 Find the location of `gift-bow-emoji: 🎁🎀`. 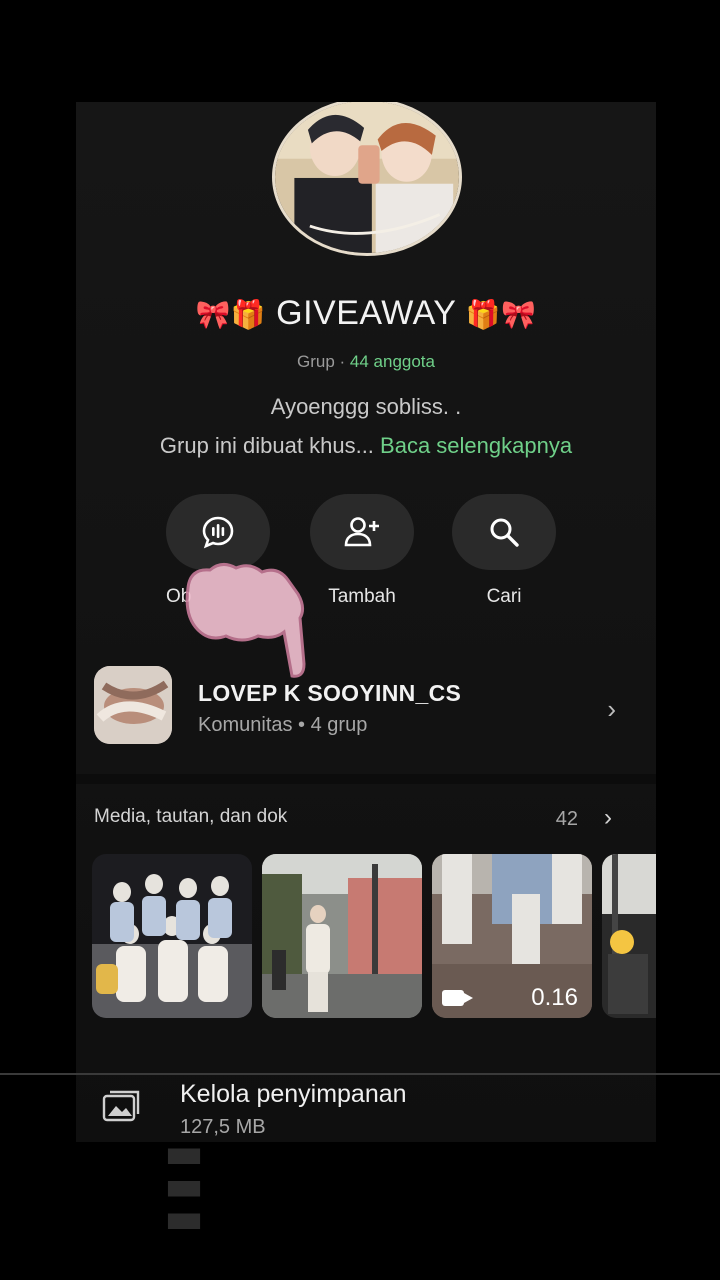

gift-bow-emoji: 🎁🎀 is located at coordinates (501, 314).